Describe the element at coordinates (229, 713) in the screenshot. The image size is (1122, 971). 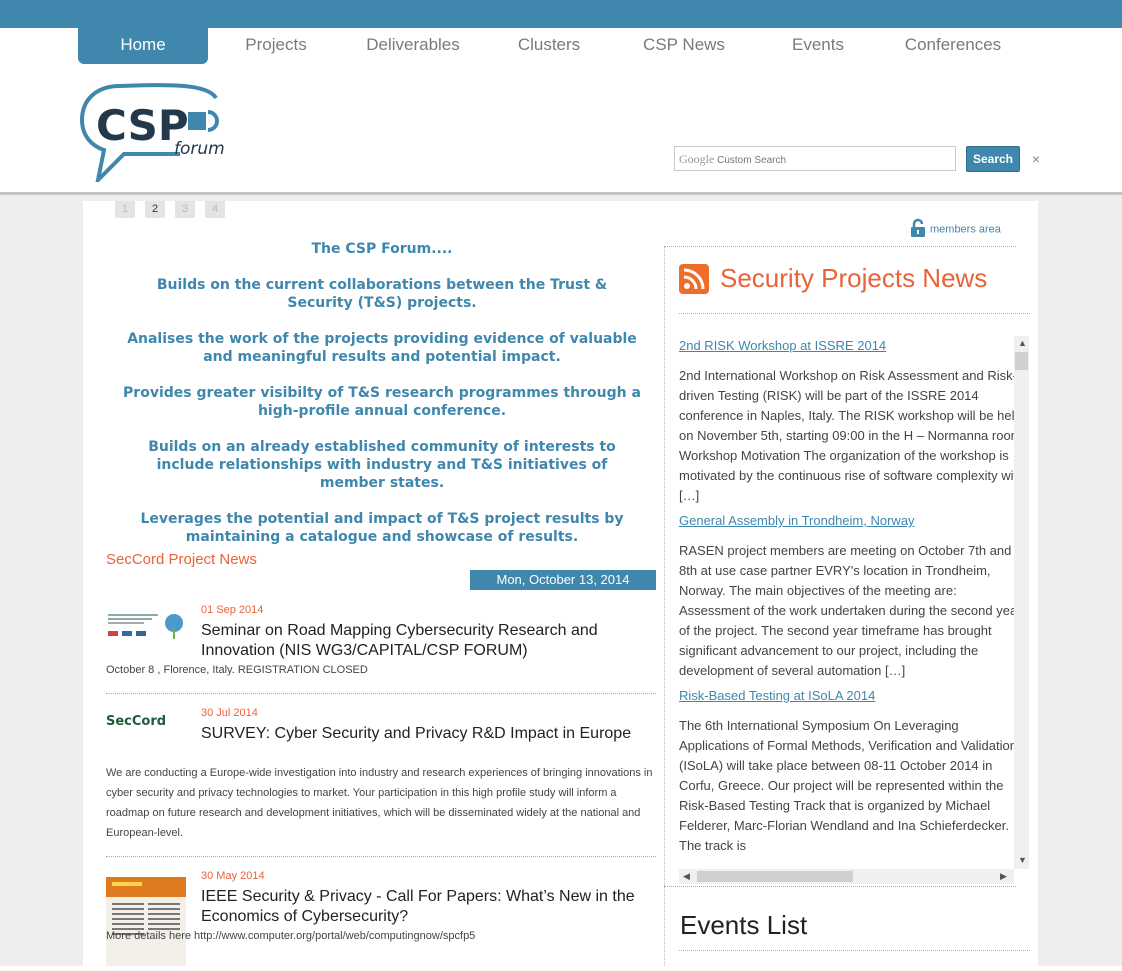
I see `news-date: 30 Jul 2014` at that location.